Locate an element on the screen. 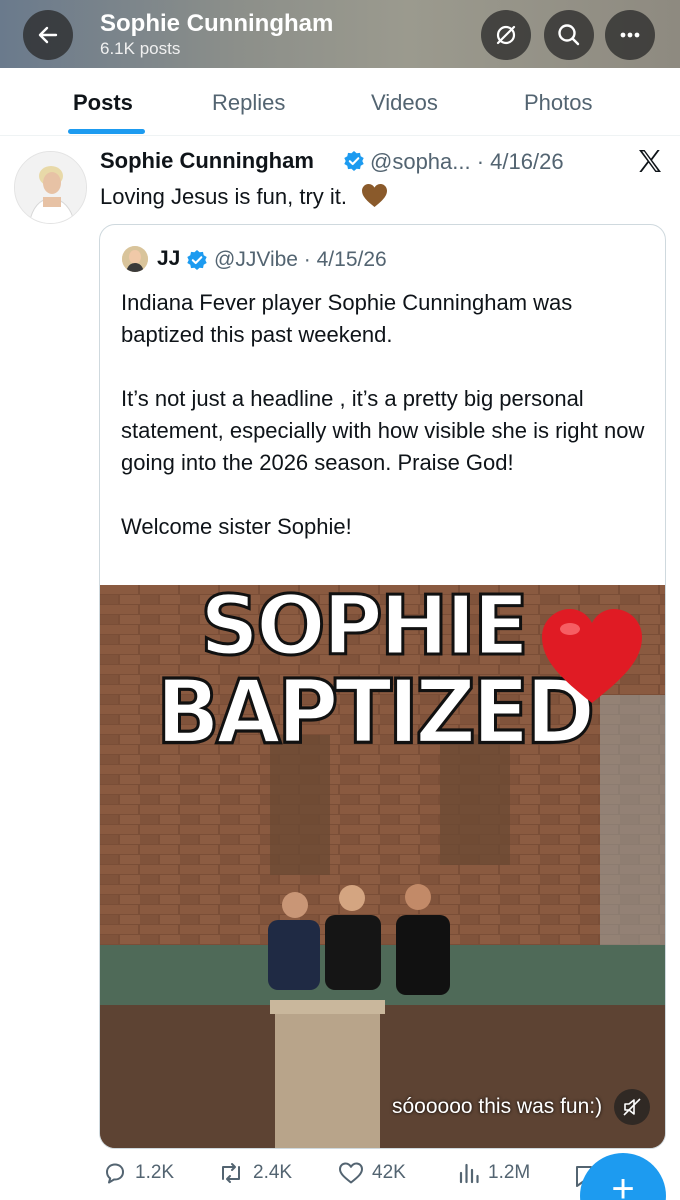  like-button: 42K is located at coordinates (372, 1173).